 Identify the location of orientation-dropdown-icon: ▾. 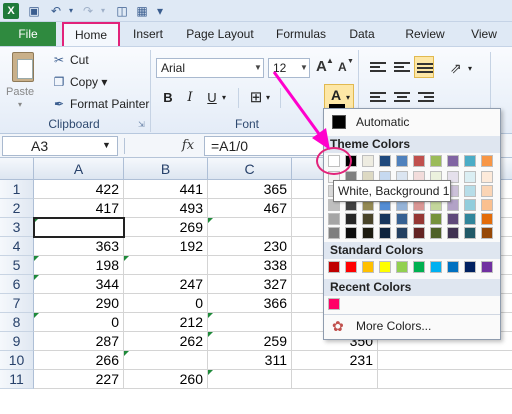
(470, 68).